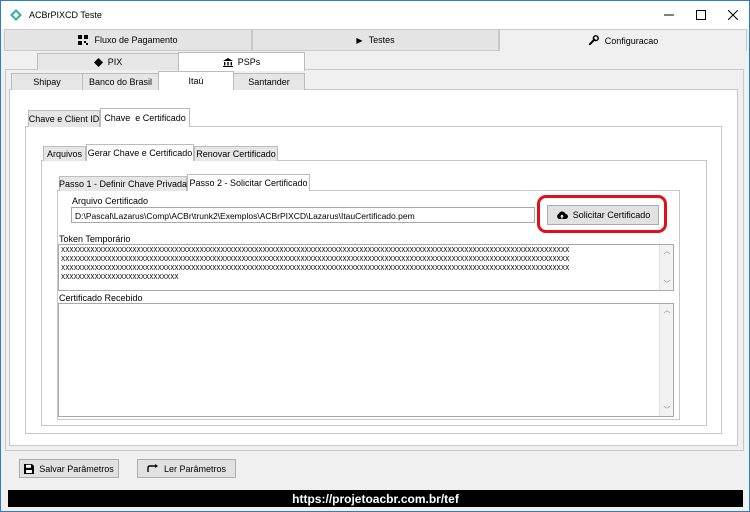 The width and height of the screenshot is (750, 512). I want to click on button-label: Salvar Parâmetros, so click(76, 468).